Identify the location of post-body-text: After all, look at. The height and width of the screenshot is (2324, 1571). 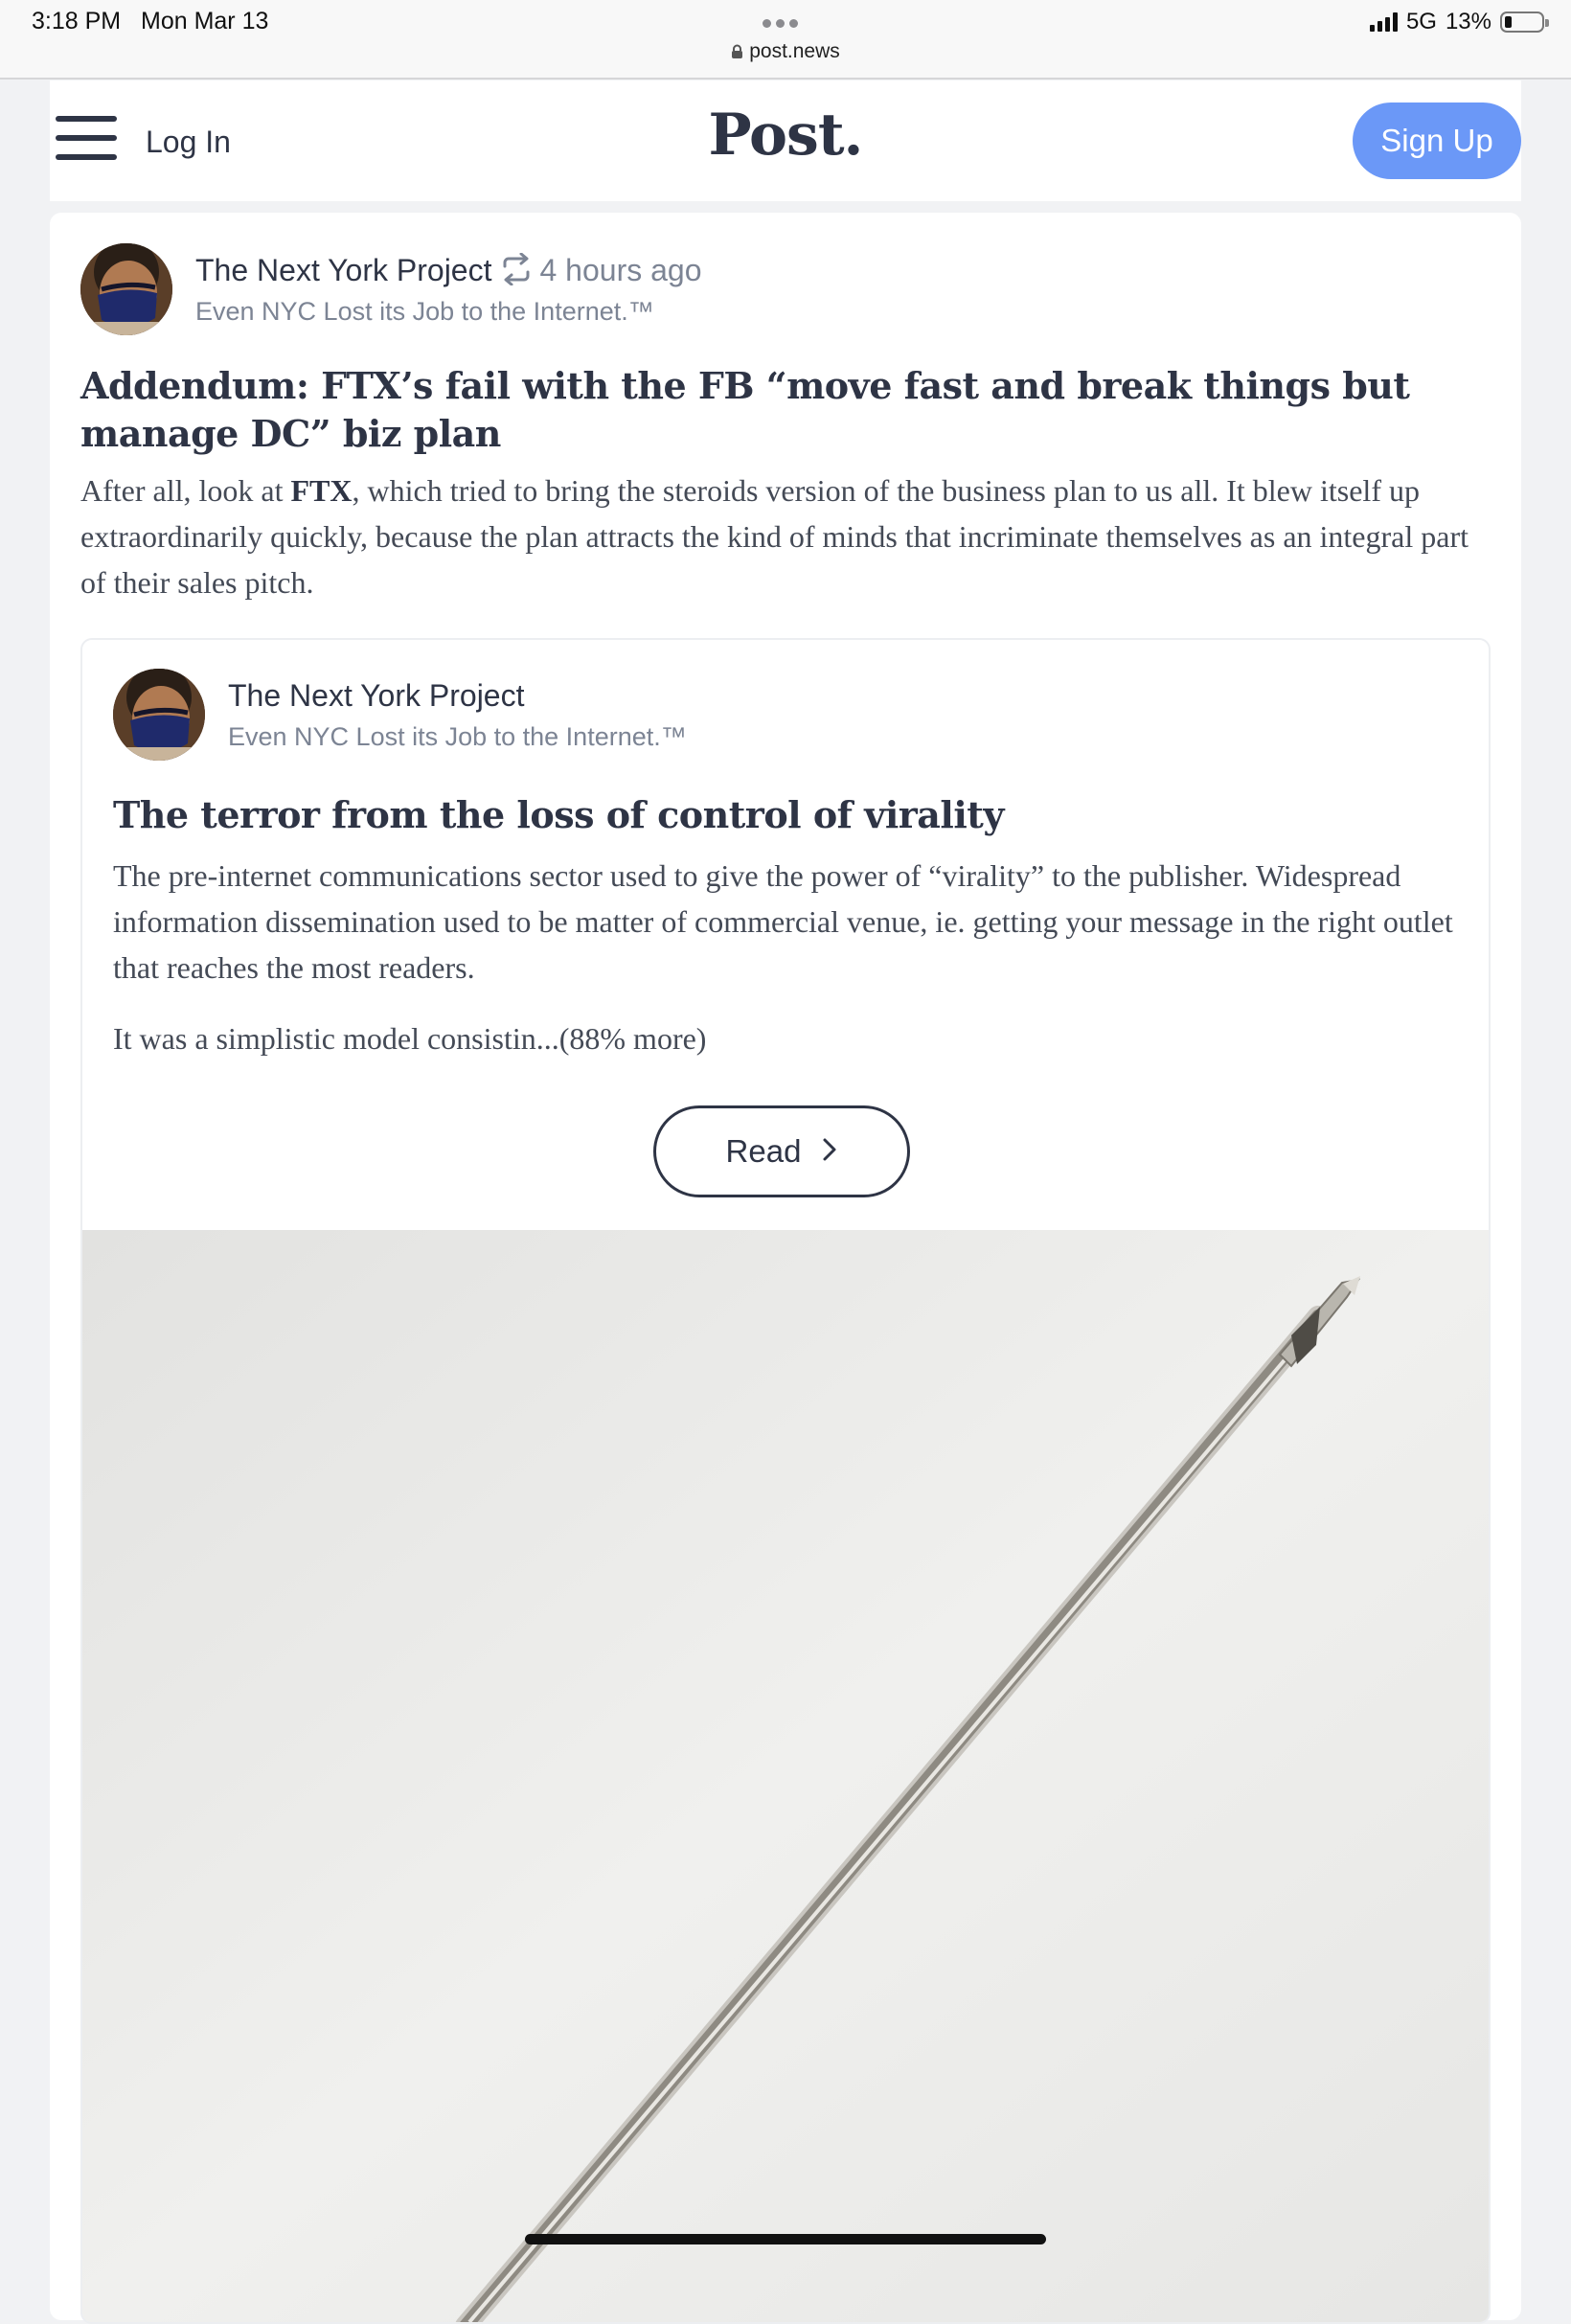
(185, 490).